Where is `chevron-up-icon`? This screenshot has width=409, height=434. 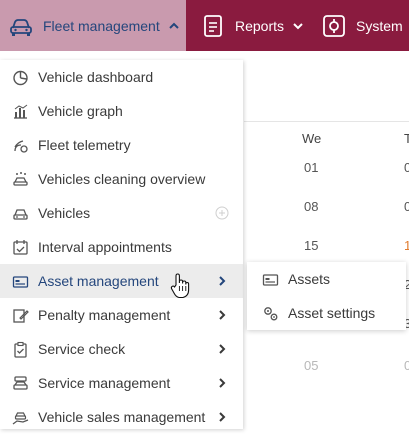
chevron-up-icon is located at coordinates (174, 25).